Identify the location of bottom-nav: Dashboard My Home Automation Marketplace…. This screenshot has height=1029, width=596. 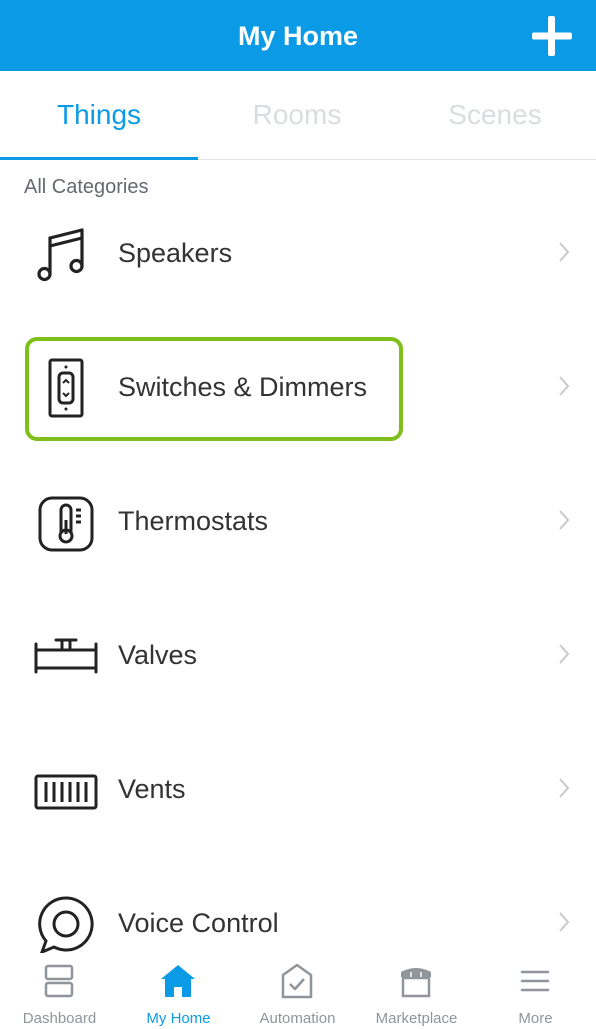
(298, 991).